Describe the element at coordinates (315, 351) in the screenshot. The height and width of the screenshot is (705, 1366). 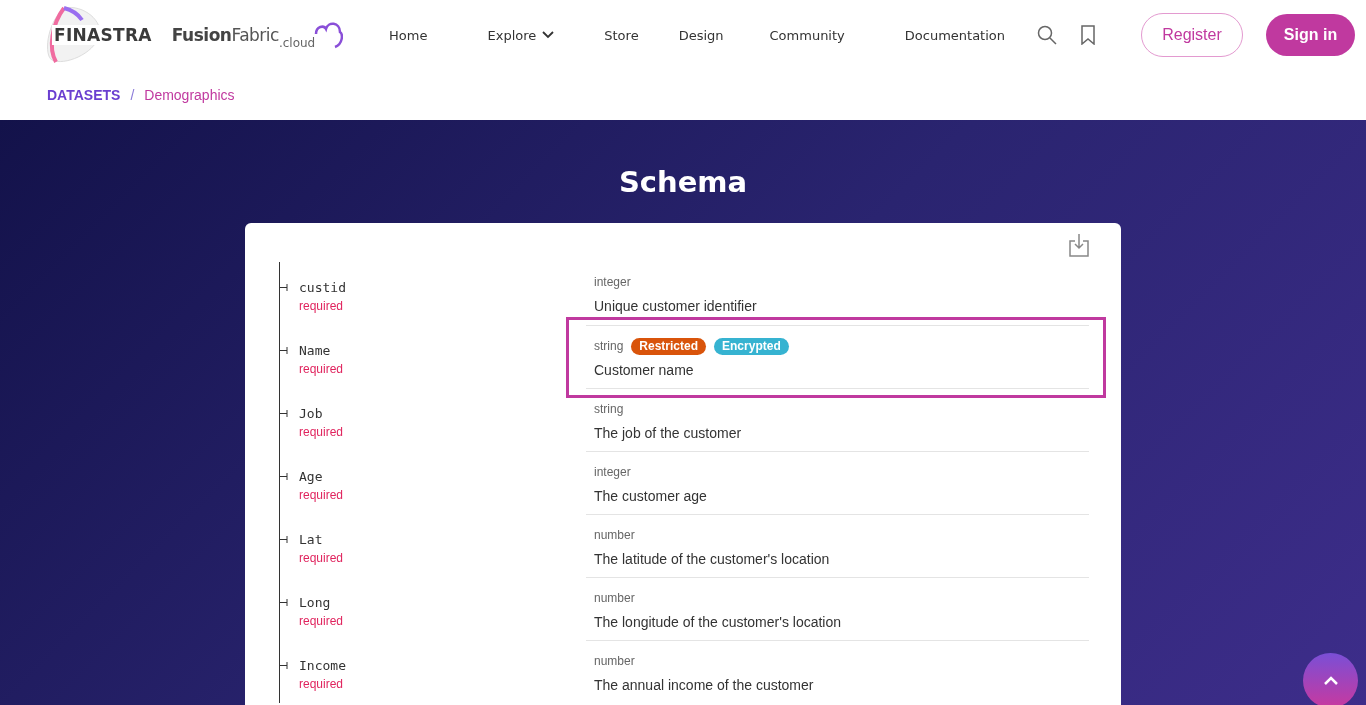
I see `field-name: Name` at that location.